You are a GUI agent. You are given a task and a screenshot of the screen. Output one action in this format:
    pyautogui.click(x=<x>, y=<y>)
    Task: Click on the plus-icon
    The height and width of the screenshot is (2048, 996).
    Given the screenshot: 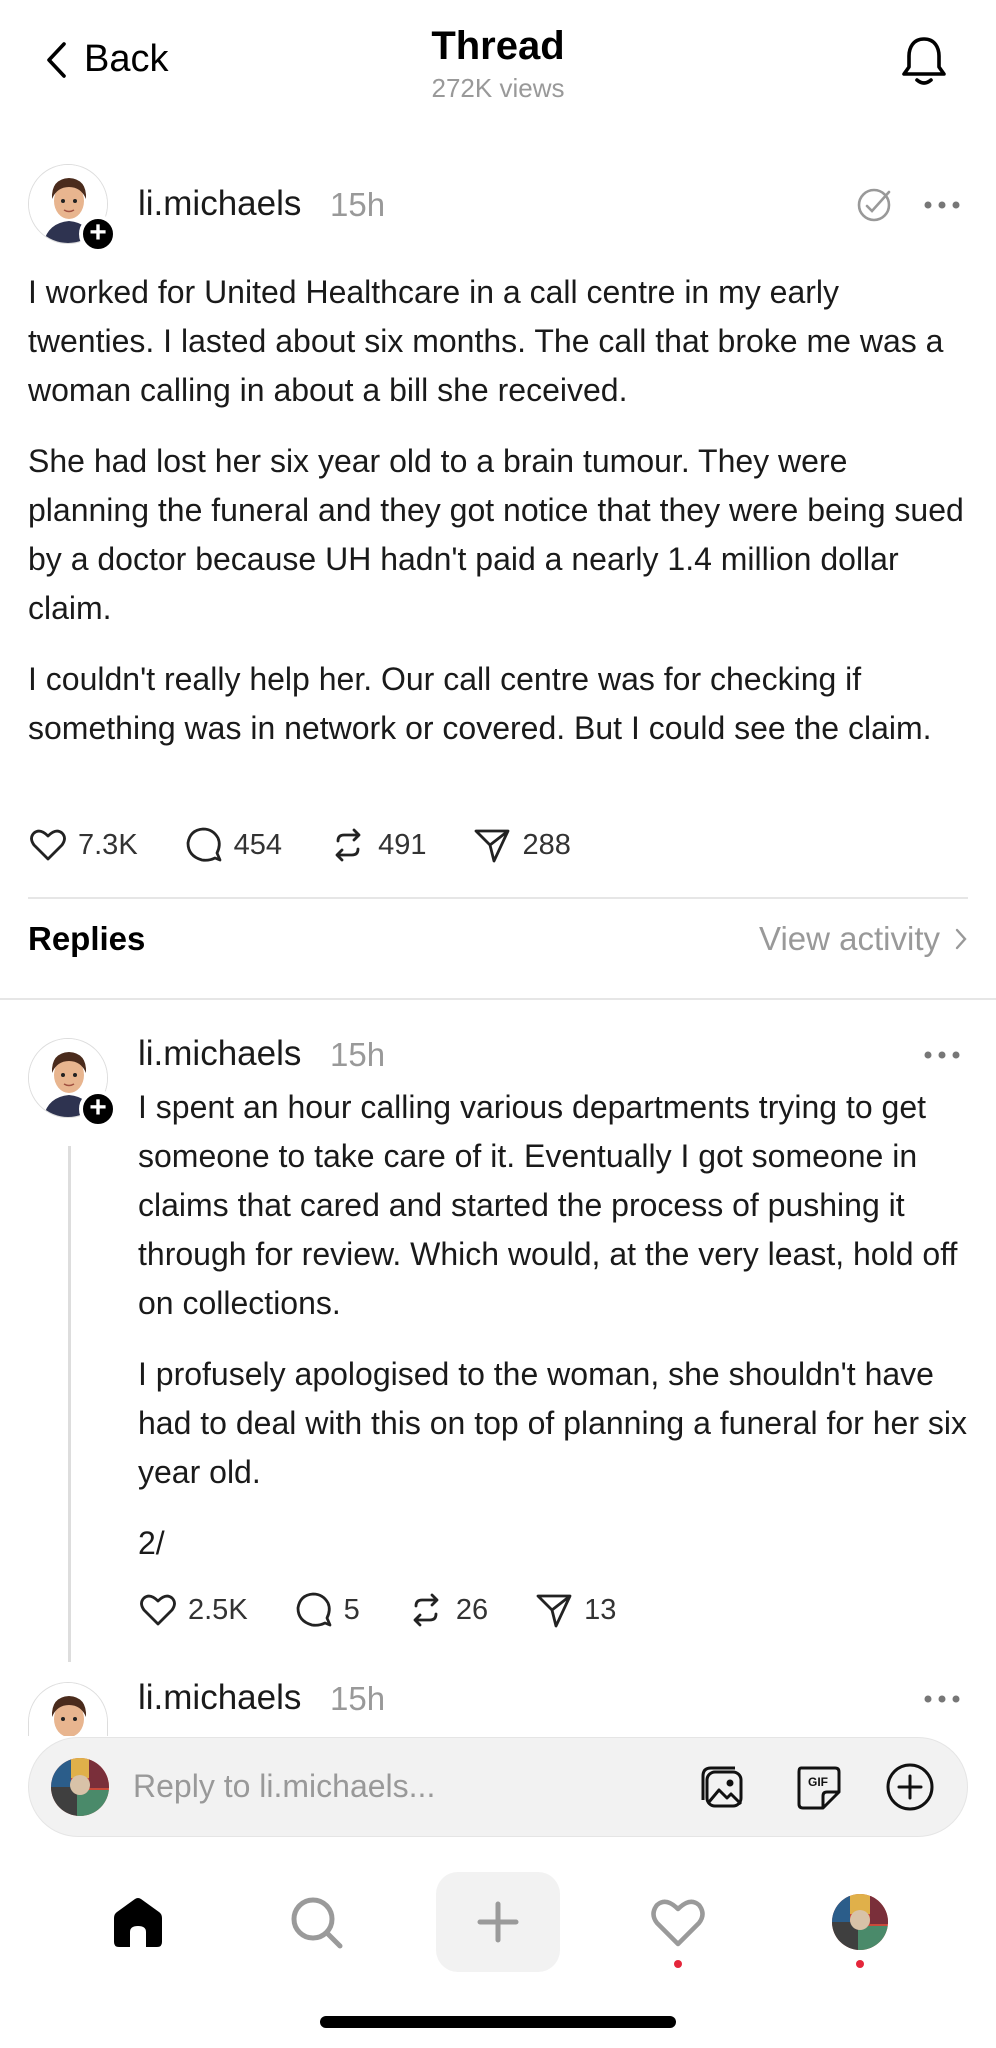 What is the action you would take?
    pyautogui.click(x=498, y=1922)
    